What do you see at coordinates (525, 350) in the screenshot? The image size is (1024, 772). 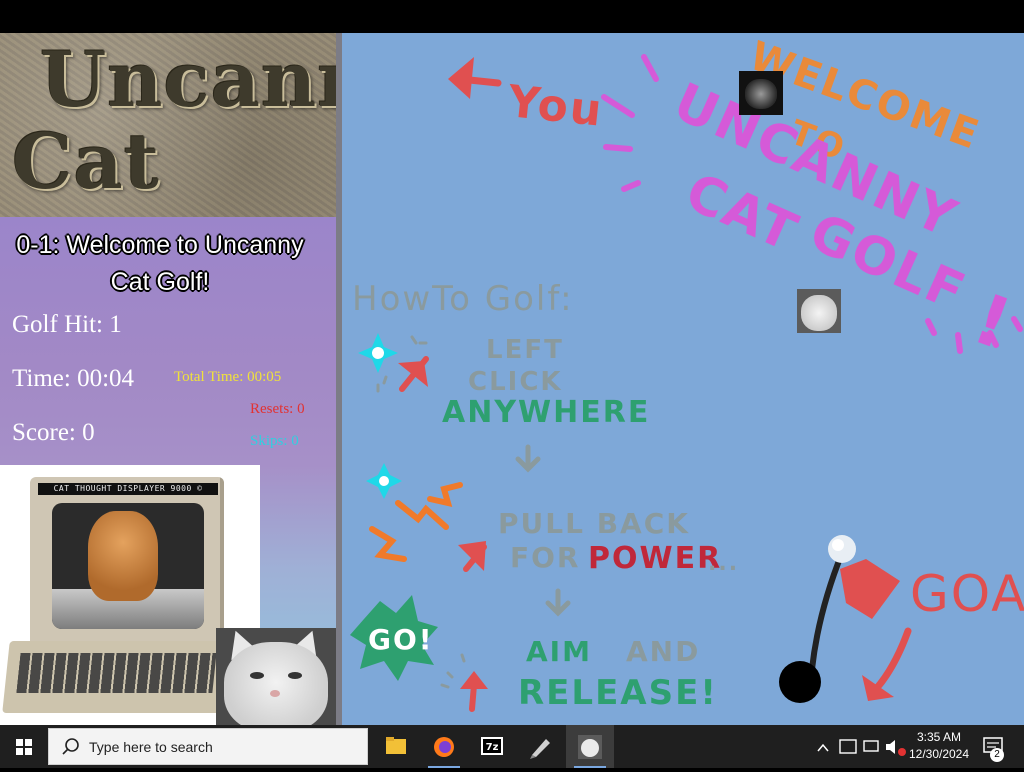 I see `instruction-left: LEFT` at bounding box center [525, 350].